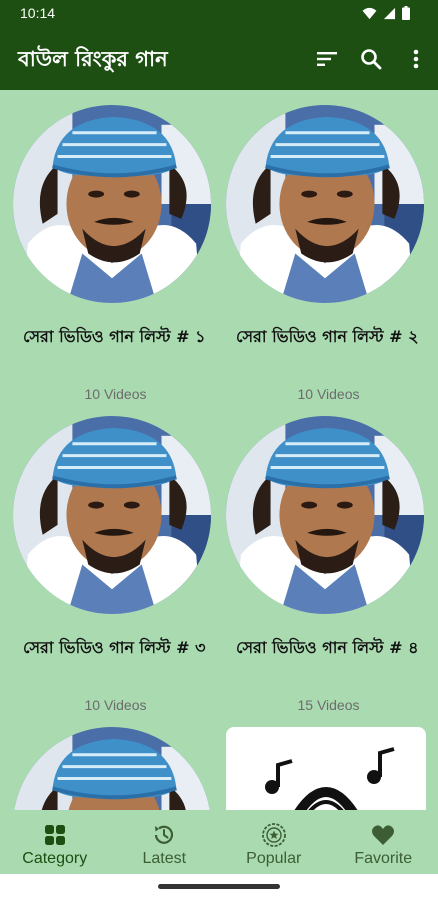  Describe the element at coordinates (164, 858) in the screenshot. I see `nav-latest-label: Latest` at that location.